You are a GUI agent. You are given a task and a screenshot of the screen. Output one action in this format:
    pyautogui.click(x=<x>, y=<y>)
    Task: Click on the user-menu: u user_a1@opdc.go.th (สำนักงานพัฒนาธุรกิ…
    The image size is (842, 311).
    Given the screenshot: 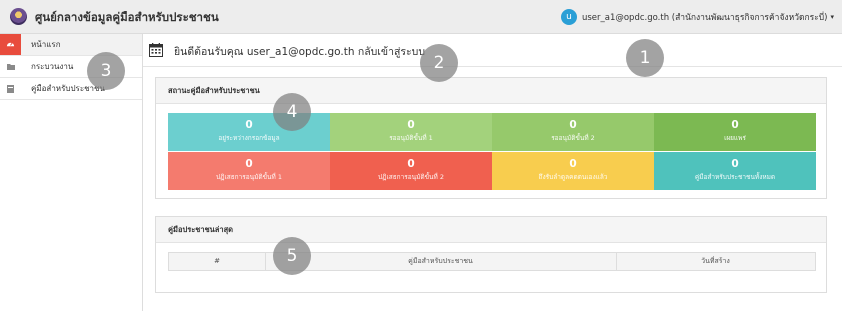 What is the action you would take?
    pyautogui.click(x=697, y=17)
    